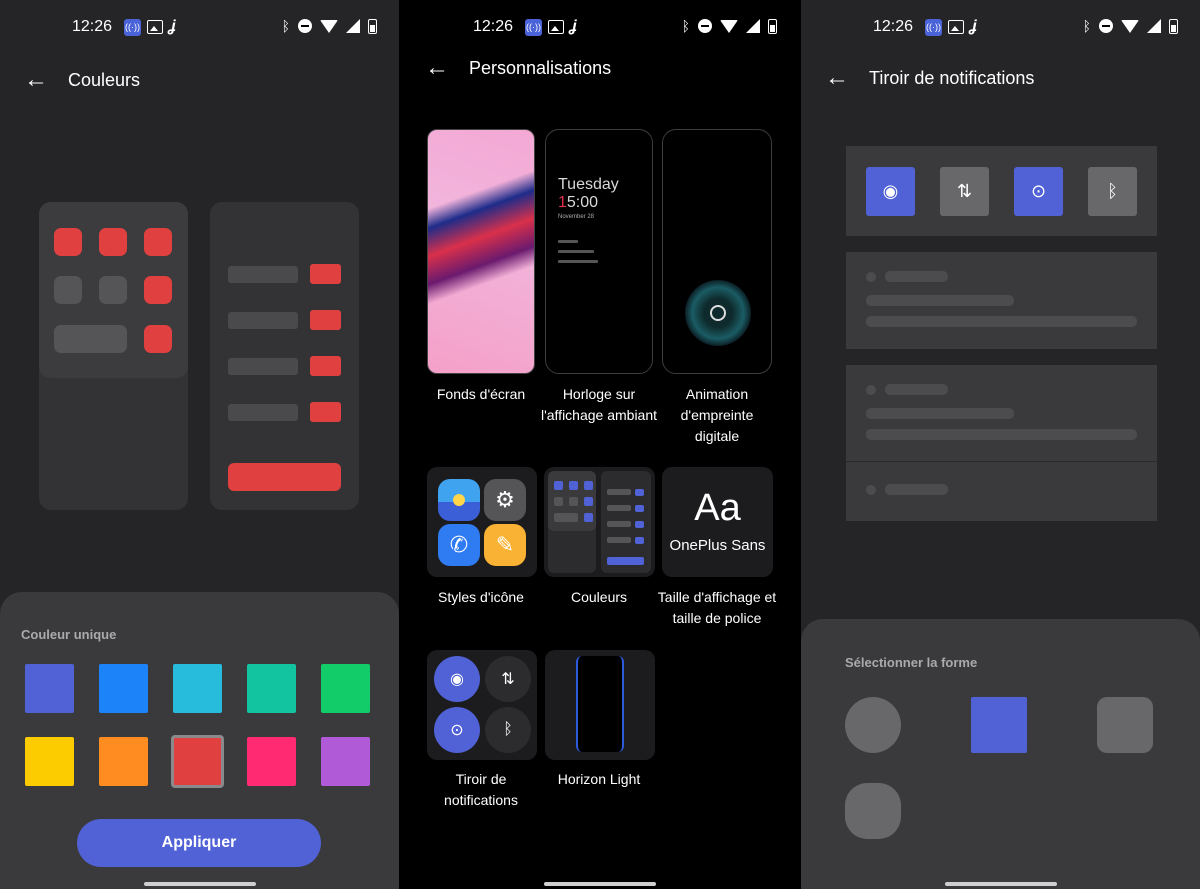 The width and height of the screenshot is (1200, 889). I want to click on tile-caption: Taille d'affichage et taille de police, so click(717, 607).